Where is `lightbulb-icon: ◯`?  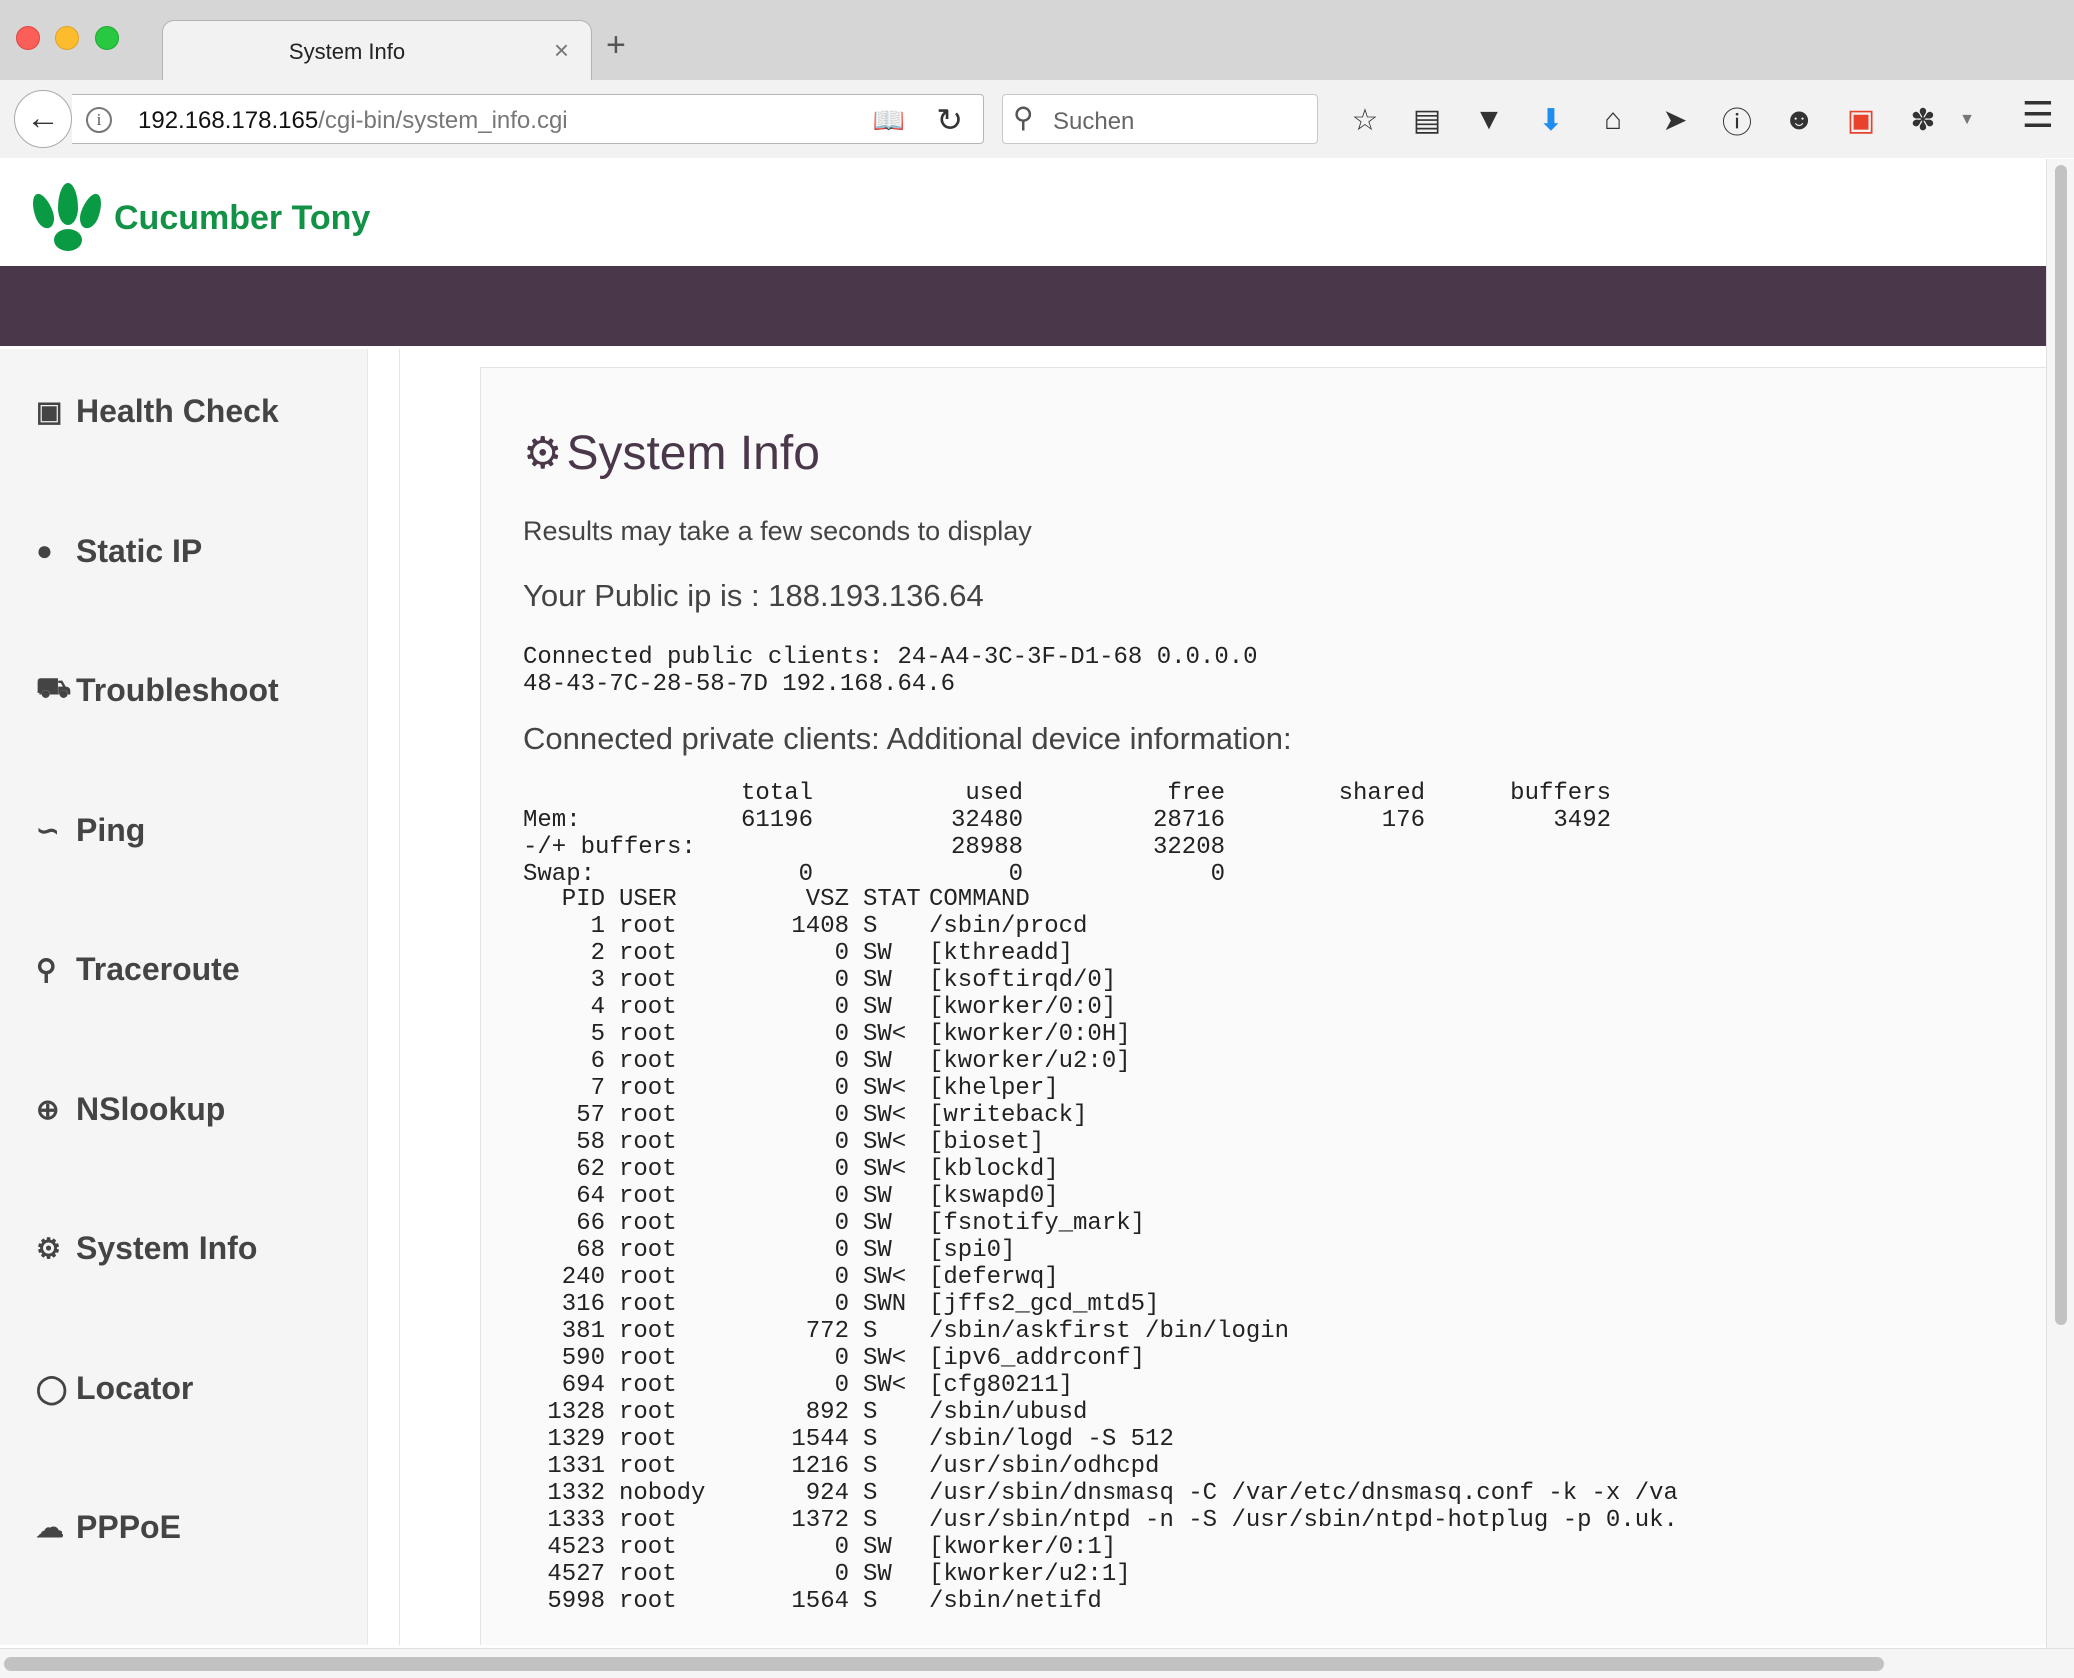 lightbulb-icon: ◯ is located at coordinates (52, 1388).